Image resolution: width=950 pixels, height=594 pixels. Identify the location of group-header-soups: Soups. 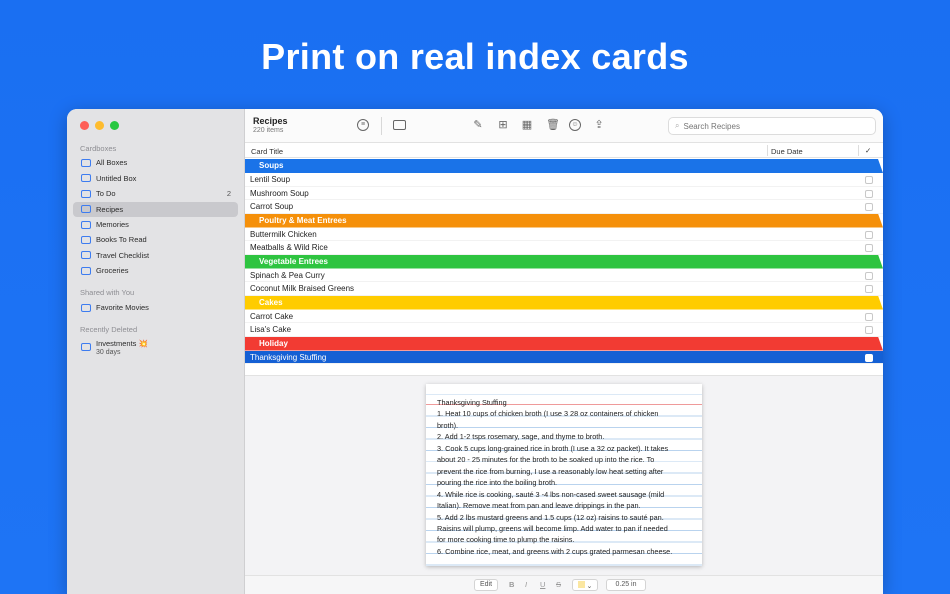
(564, 166).